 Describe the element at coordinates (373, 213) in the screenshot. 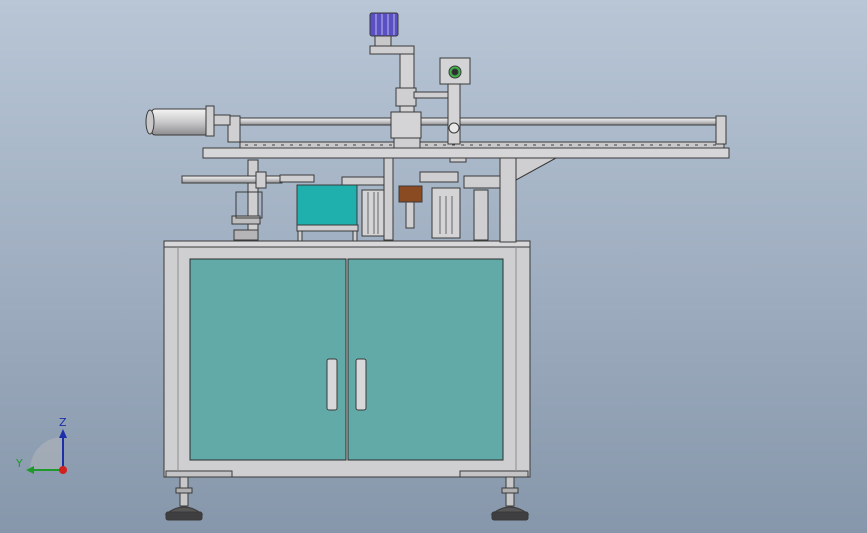

I see `center-linear-guide` at that location.